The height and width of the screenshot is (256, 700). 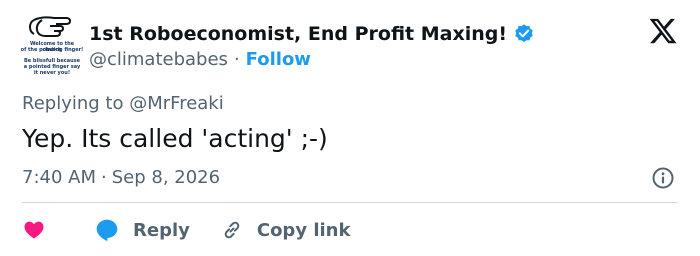 What do you see at coordinates (350, 202) in the screenshot?
I see `divider` at bounding box center [350, 202].